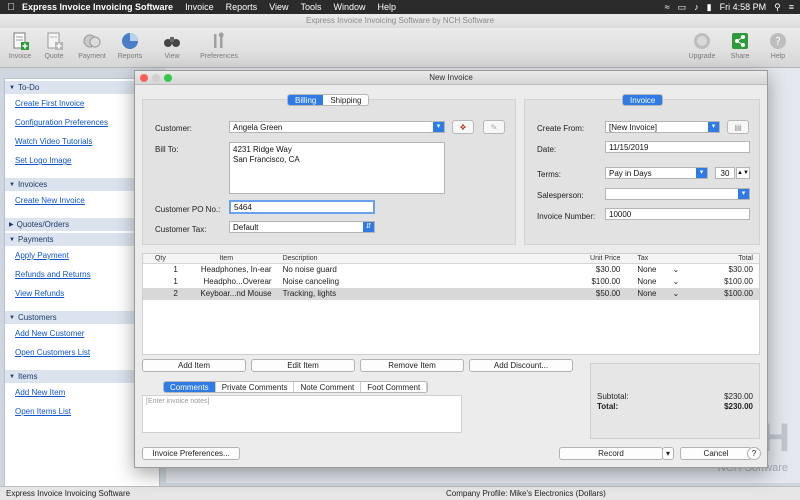 This screenshot has width=800, height=500. I want to click on edit-item-button: Edit Item, so click(303, 365).